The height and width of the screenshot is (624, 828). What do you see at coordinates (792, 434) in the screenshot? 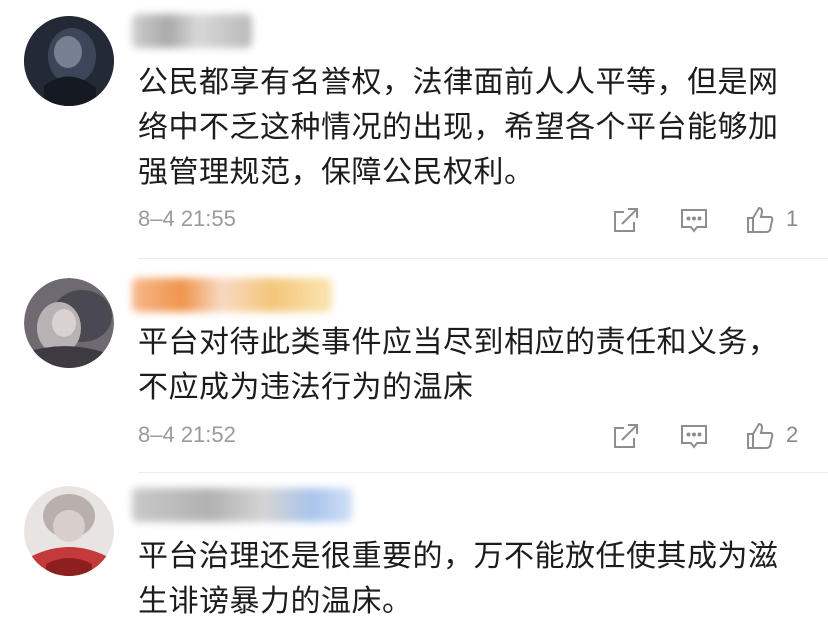
I see `like-count: 2` at bounding box center [792, 434].